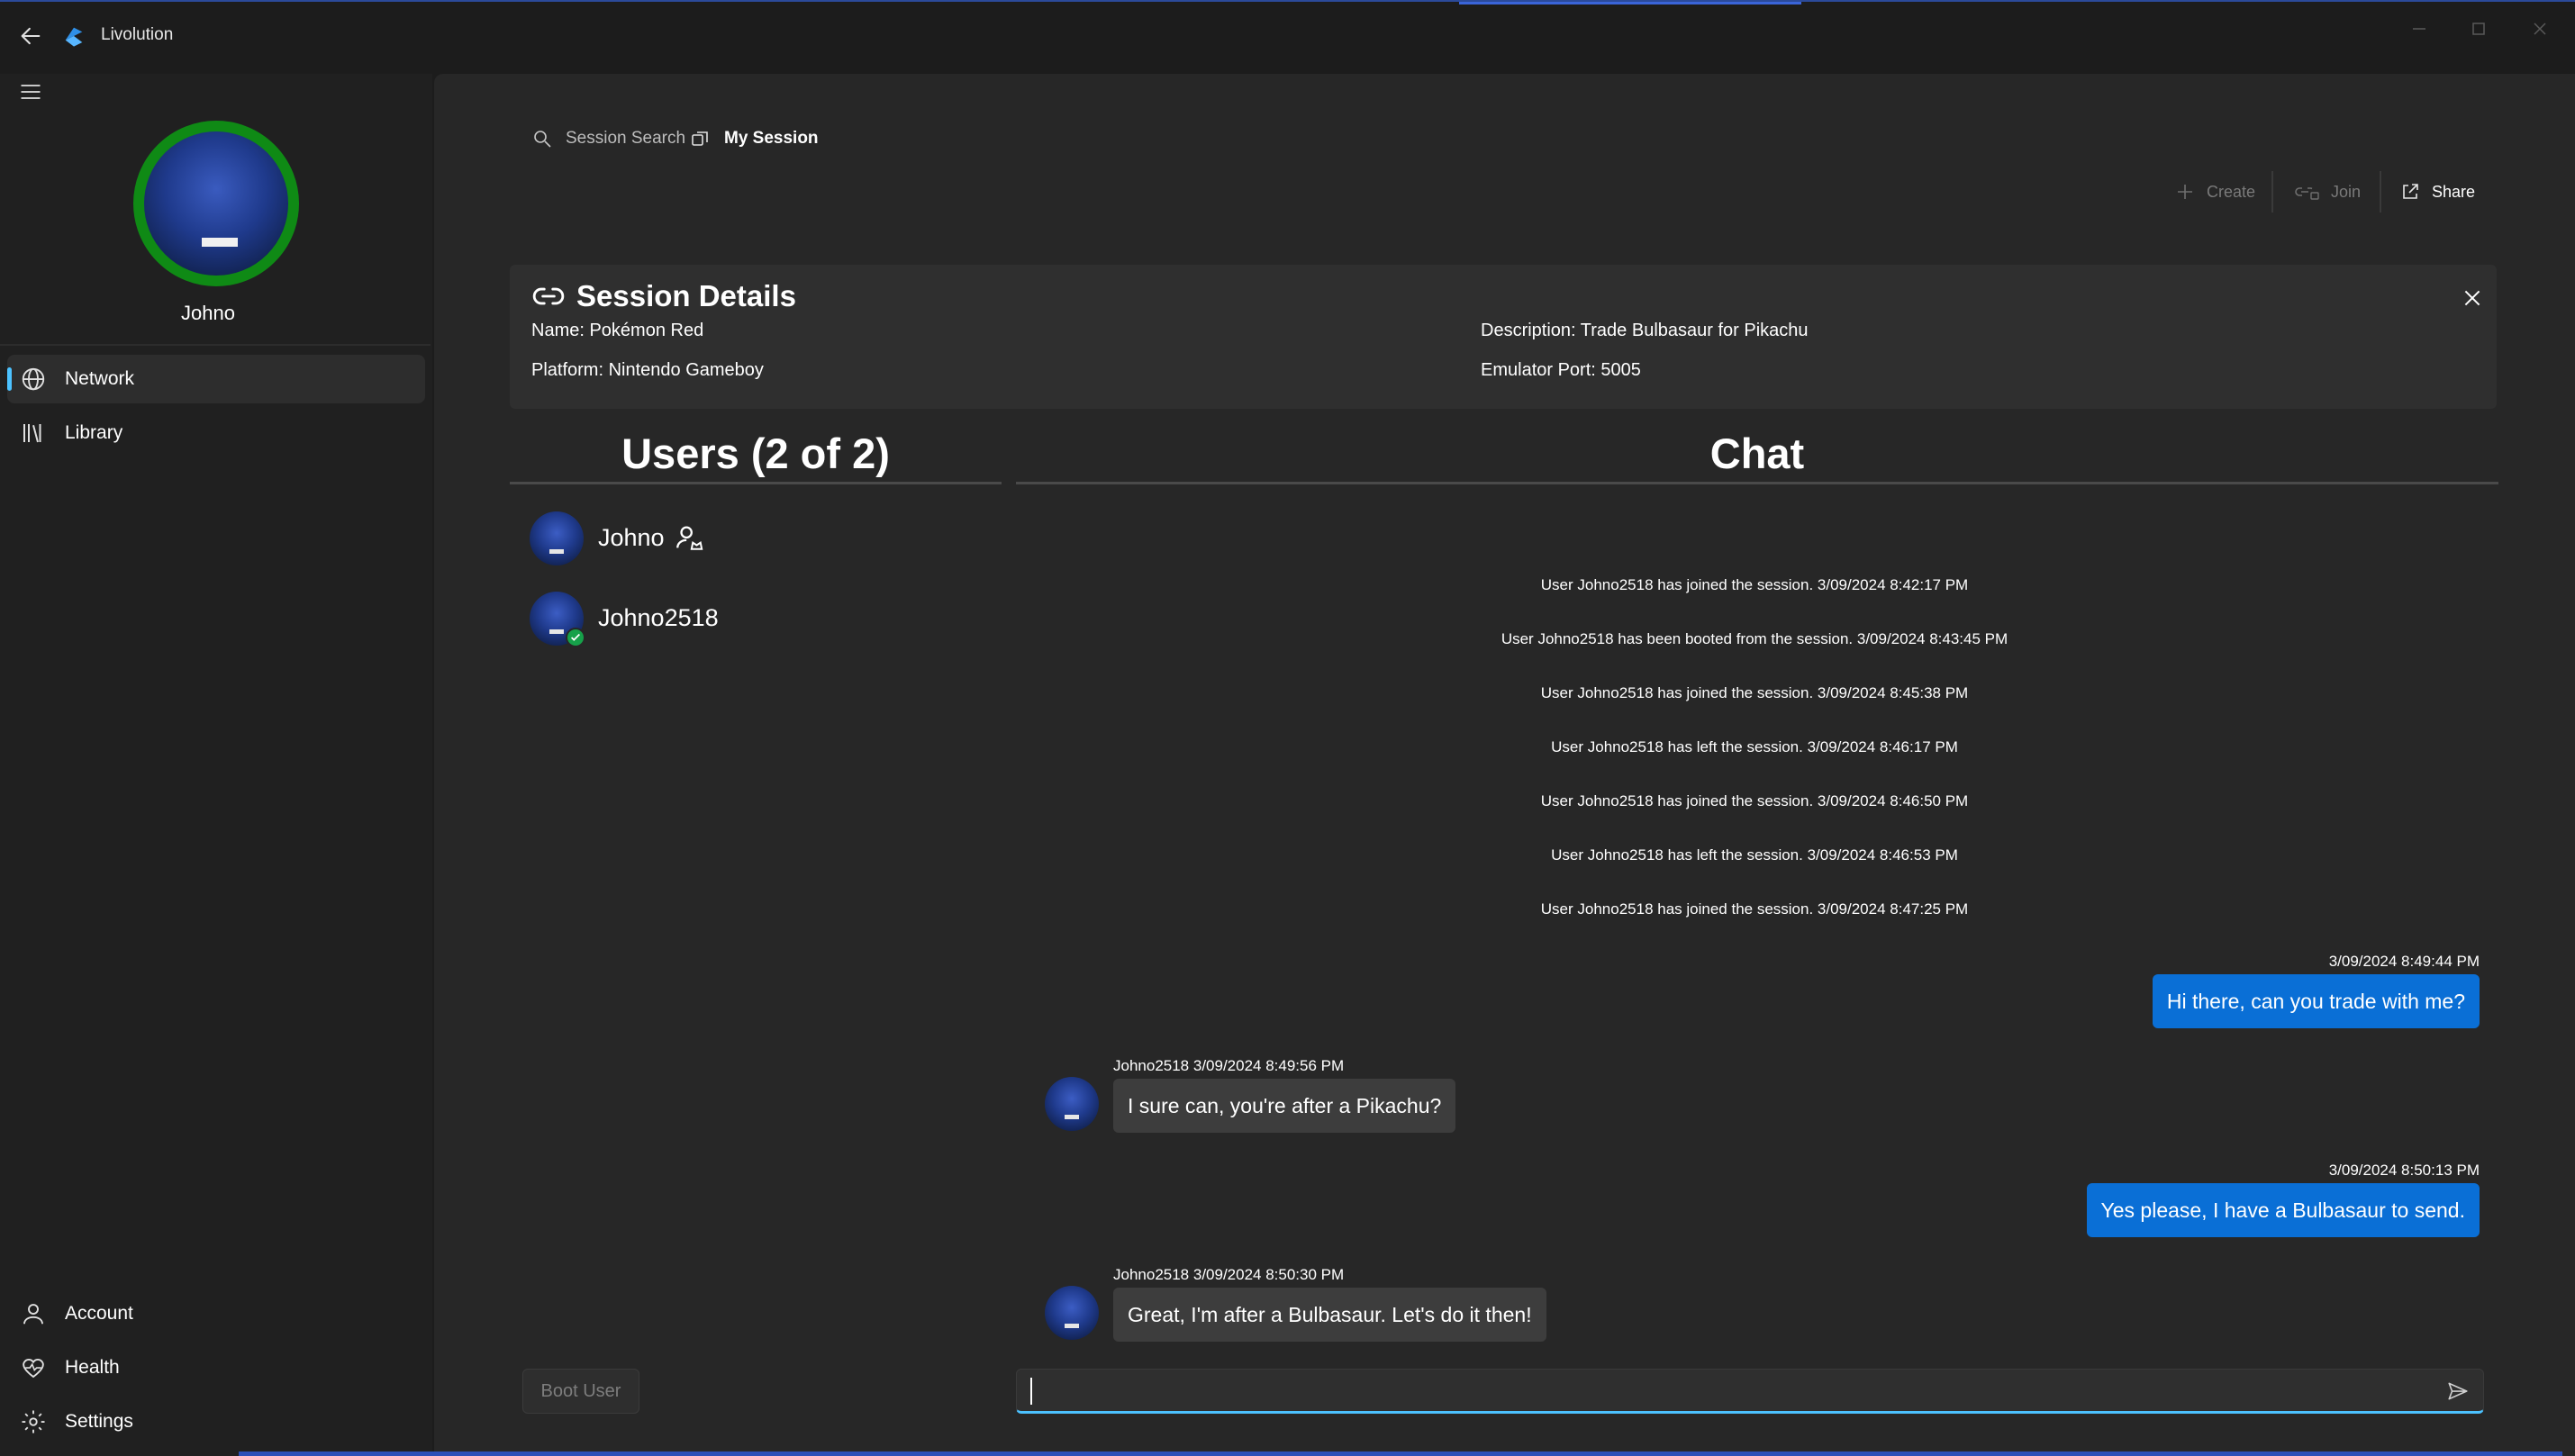 This screenshot has width=2575, height=1456. Describe the element at coordinates (31, 36) in the screenshot. I see `back-arrow-icon` at that location.